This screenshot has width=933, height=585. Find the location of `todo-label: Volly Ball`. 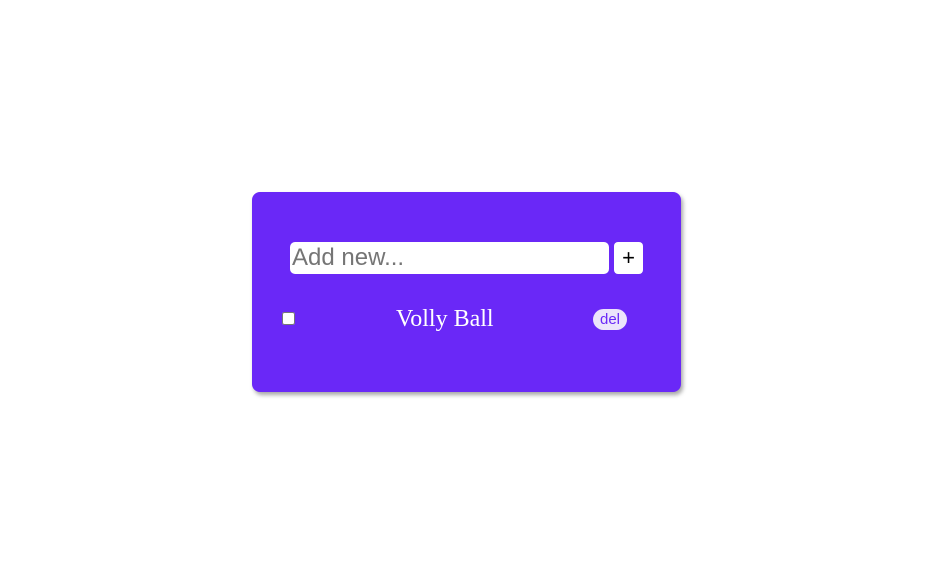

todo-label: Volly Ball is located at coordinates (445, 319).